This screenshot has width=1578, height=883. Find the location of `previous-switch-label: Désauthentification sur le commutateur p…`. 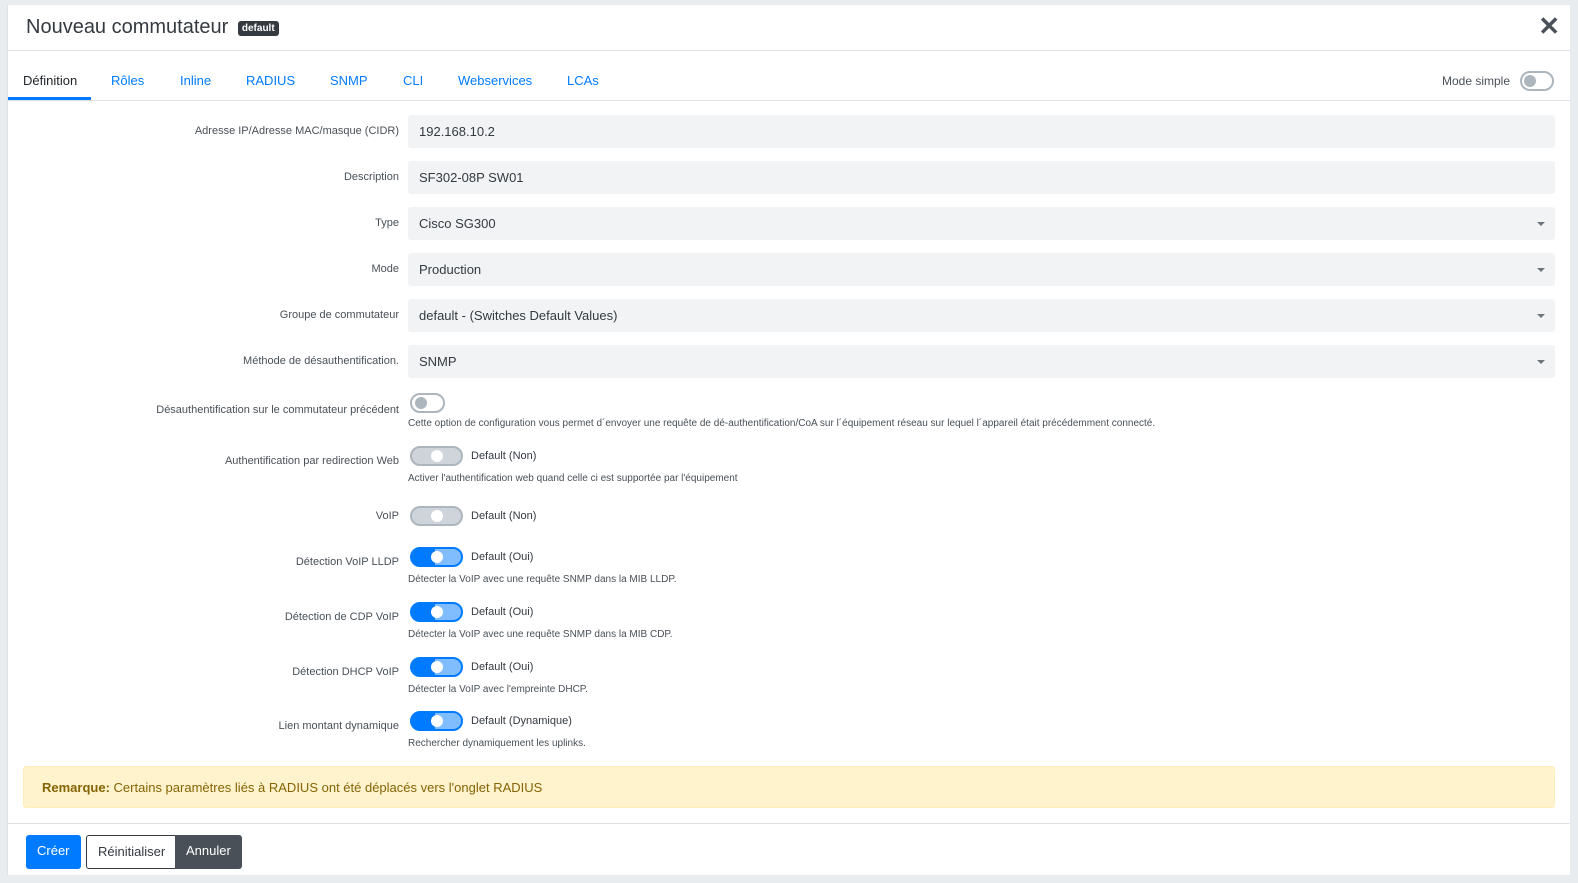

previous-switch-label: Désauthentification sur le commutateur p… is located at coordinates (277, 410).